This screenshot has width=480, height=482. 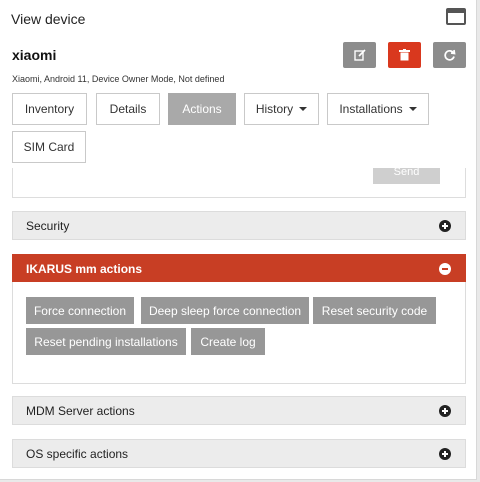 I want to click on tab-history: History, so click(x=281, y=109).